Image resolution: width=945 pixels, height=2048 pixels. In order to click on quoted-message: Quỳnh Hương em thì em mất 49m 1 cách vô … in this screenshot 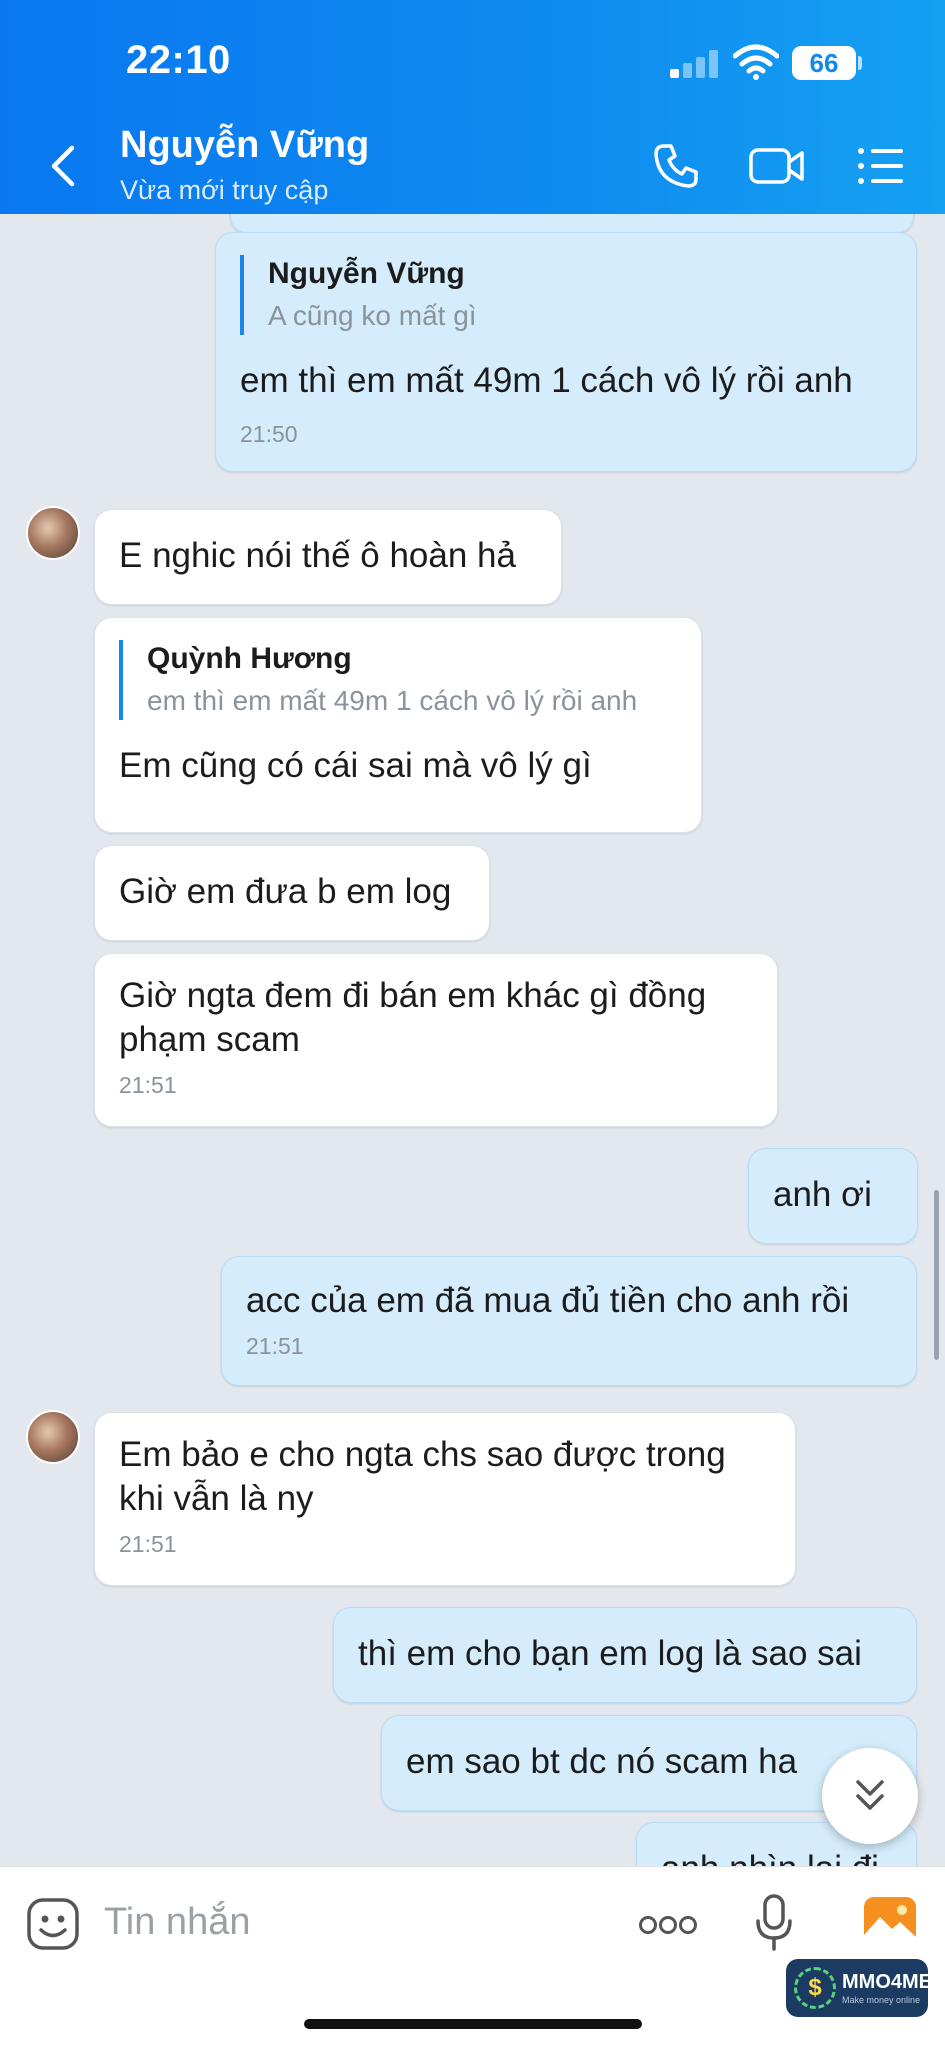, I will do `click(398, 680)`.